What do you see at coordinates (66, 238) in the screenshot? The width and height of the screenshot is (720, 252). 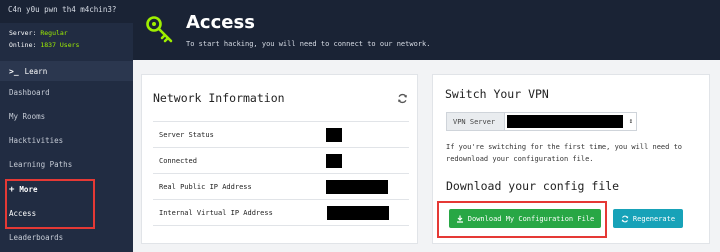 I see `sidebar-item-leaderboards: Leaderboards` at bounding box center [66, 238].